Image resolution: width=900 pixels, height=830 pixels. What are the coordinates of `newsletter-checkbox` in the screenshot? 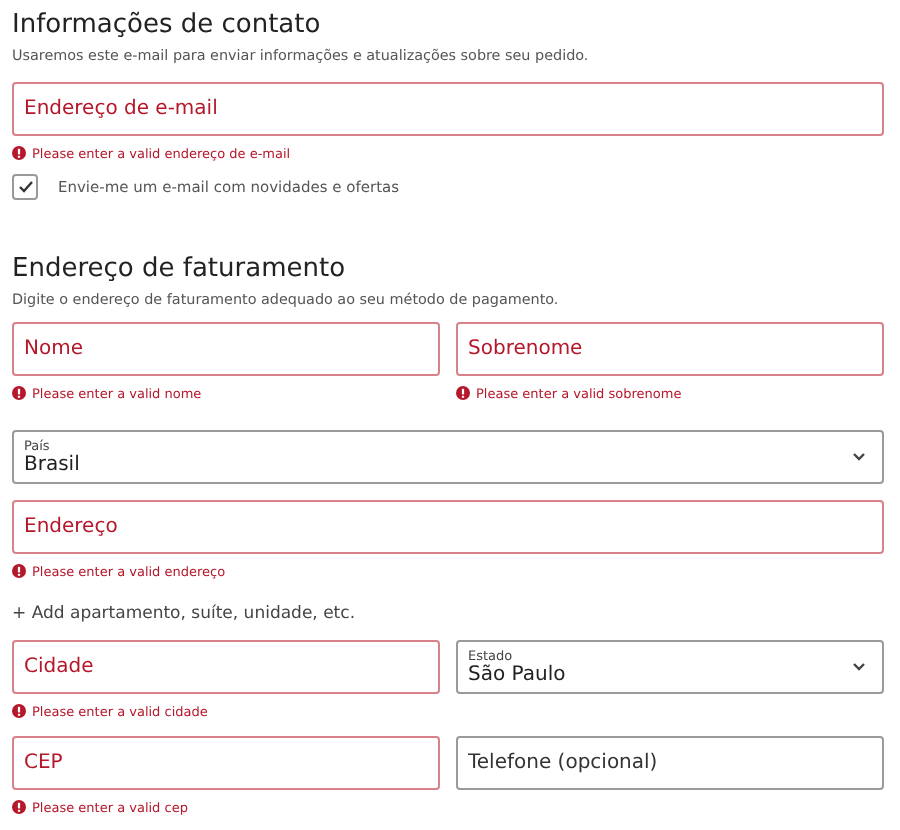 It's located at (25, 187).